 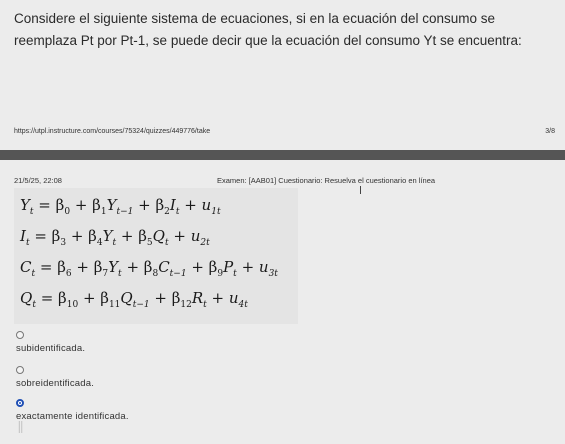 What do you see at coordinates (120, 206) in the screenshot?
I see `equation-1: Yt = β0 + β1Yt−1 + β2It + u1t` at bounding box center [120, 206].